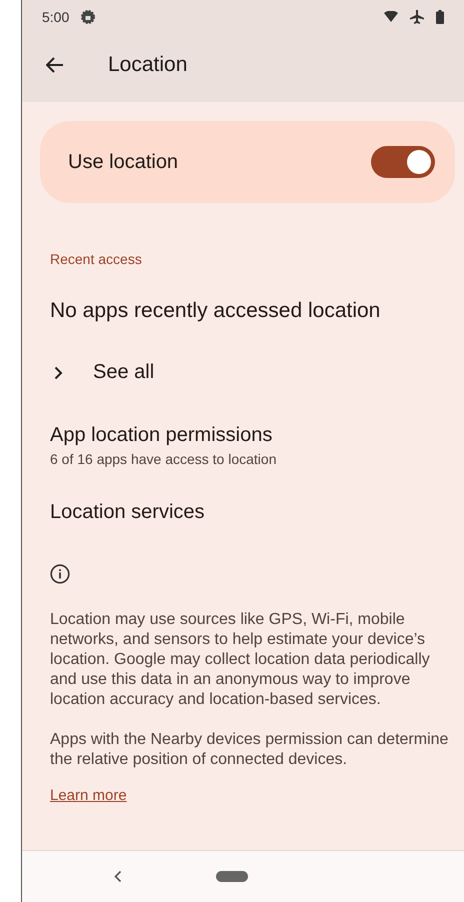 The width and height of the screenshot is (464, 902). I want to click on switch-label: Use location, so click(124, 162).